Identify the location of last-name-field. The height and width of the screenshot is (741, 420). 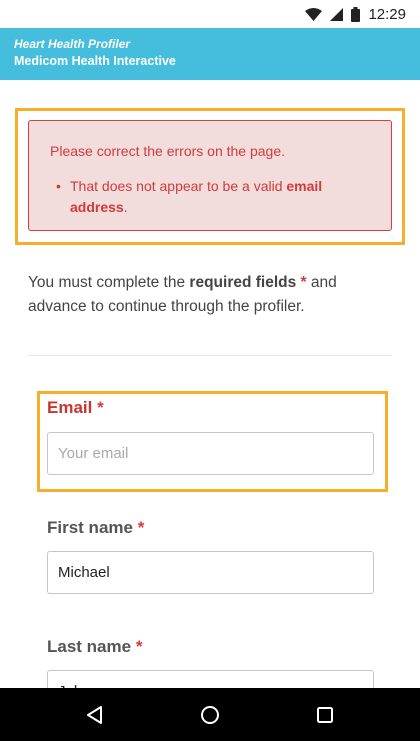
(210, 679).